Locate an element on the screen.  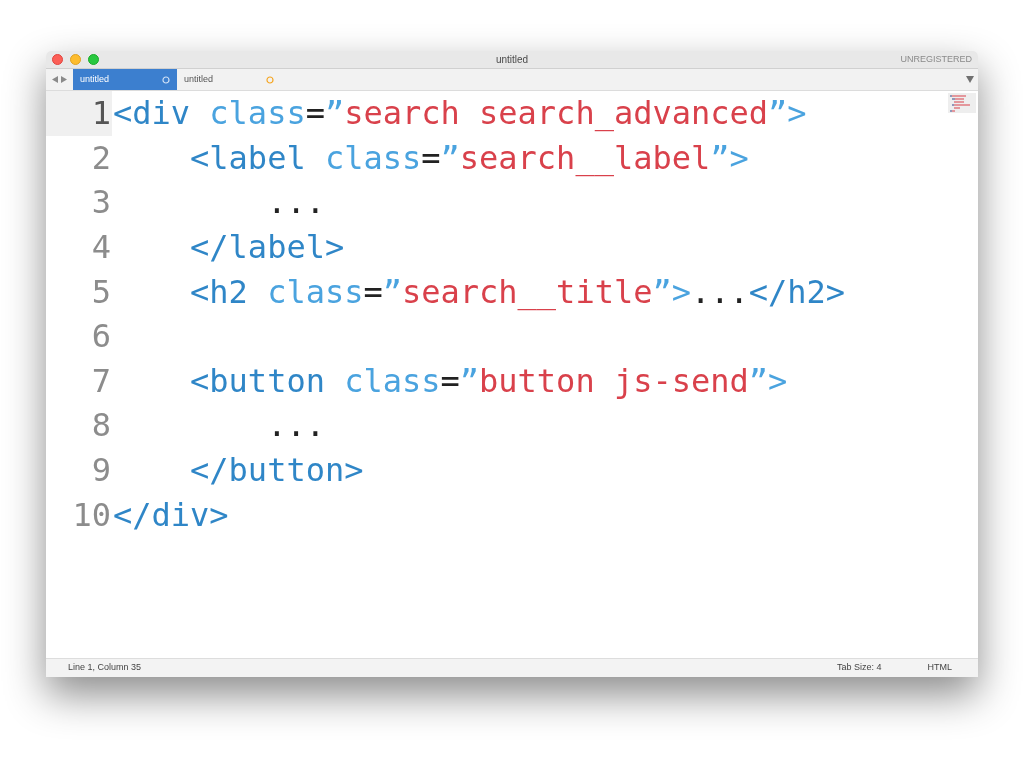
line-number: 2 is located at coordinates (101, 158).